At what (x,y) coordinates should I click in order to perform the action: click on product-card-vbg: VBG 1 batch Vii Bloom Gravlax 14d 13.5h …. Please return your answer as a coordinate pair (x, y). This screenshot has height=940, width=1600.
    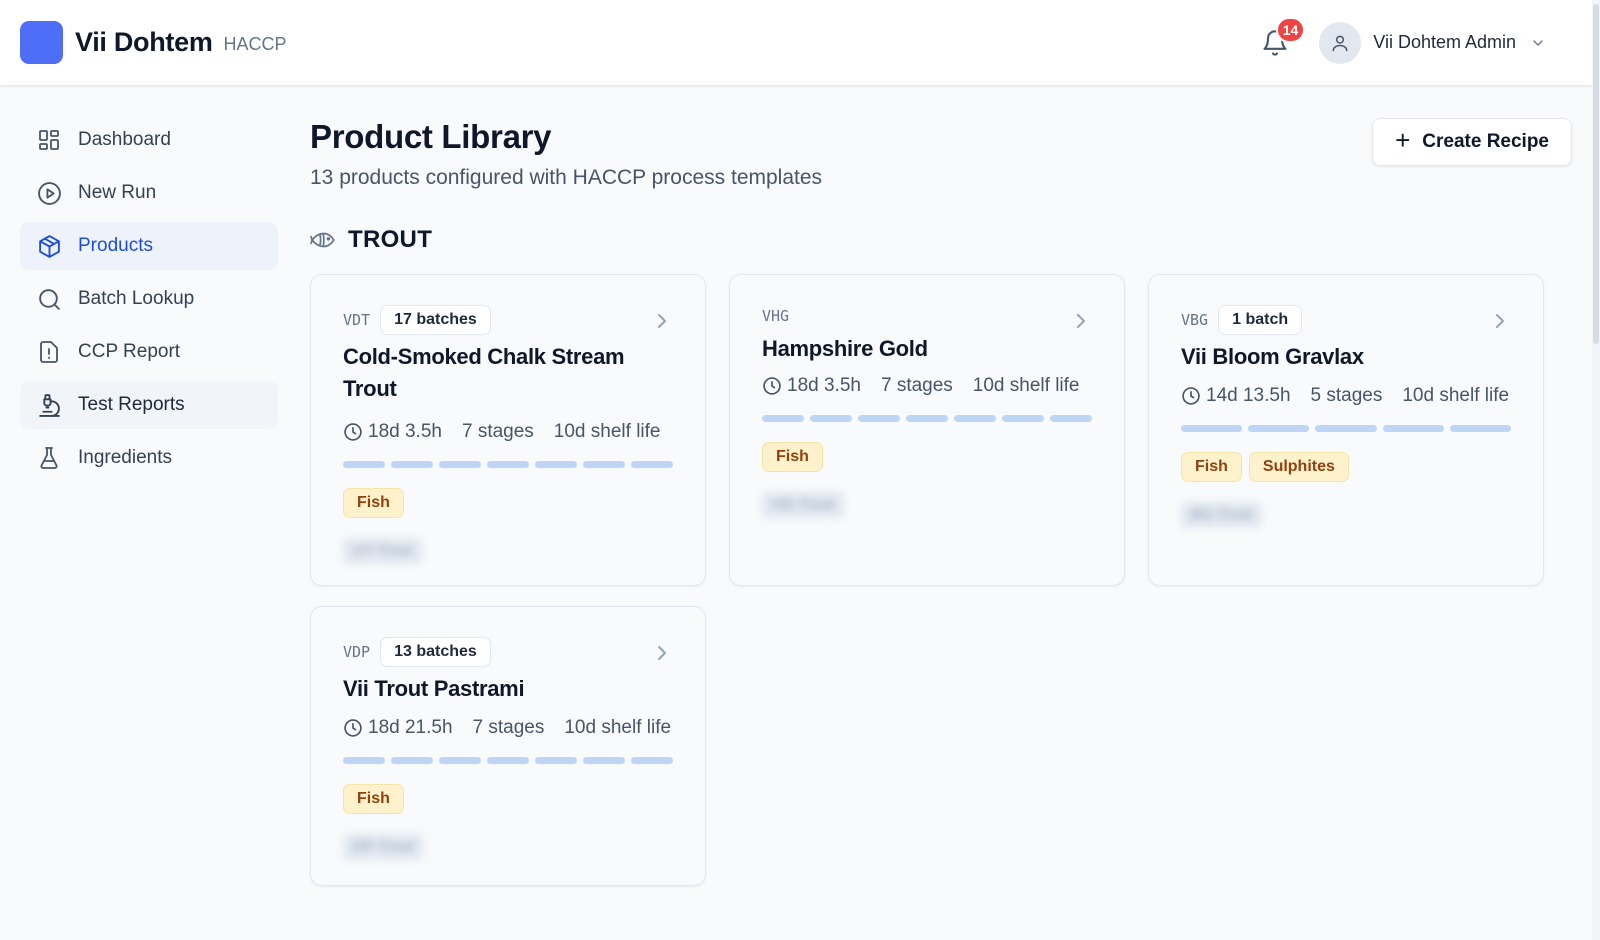
    Looking at the image, I should click on (1346, 430).